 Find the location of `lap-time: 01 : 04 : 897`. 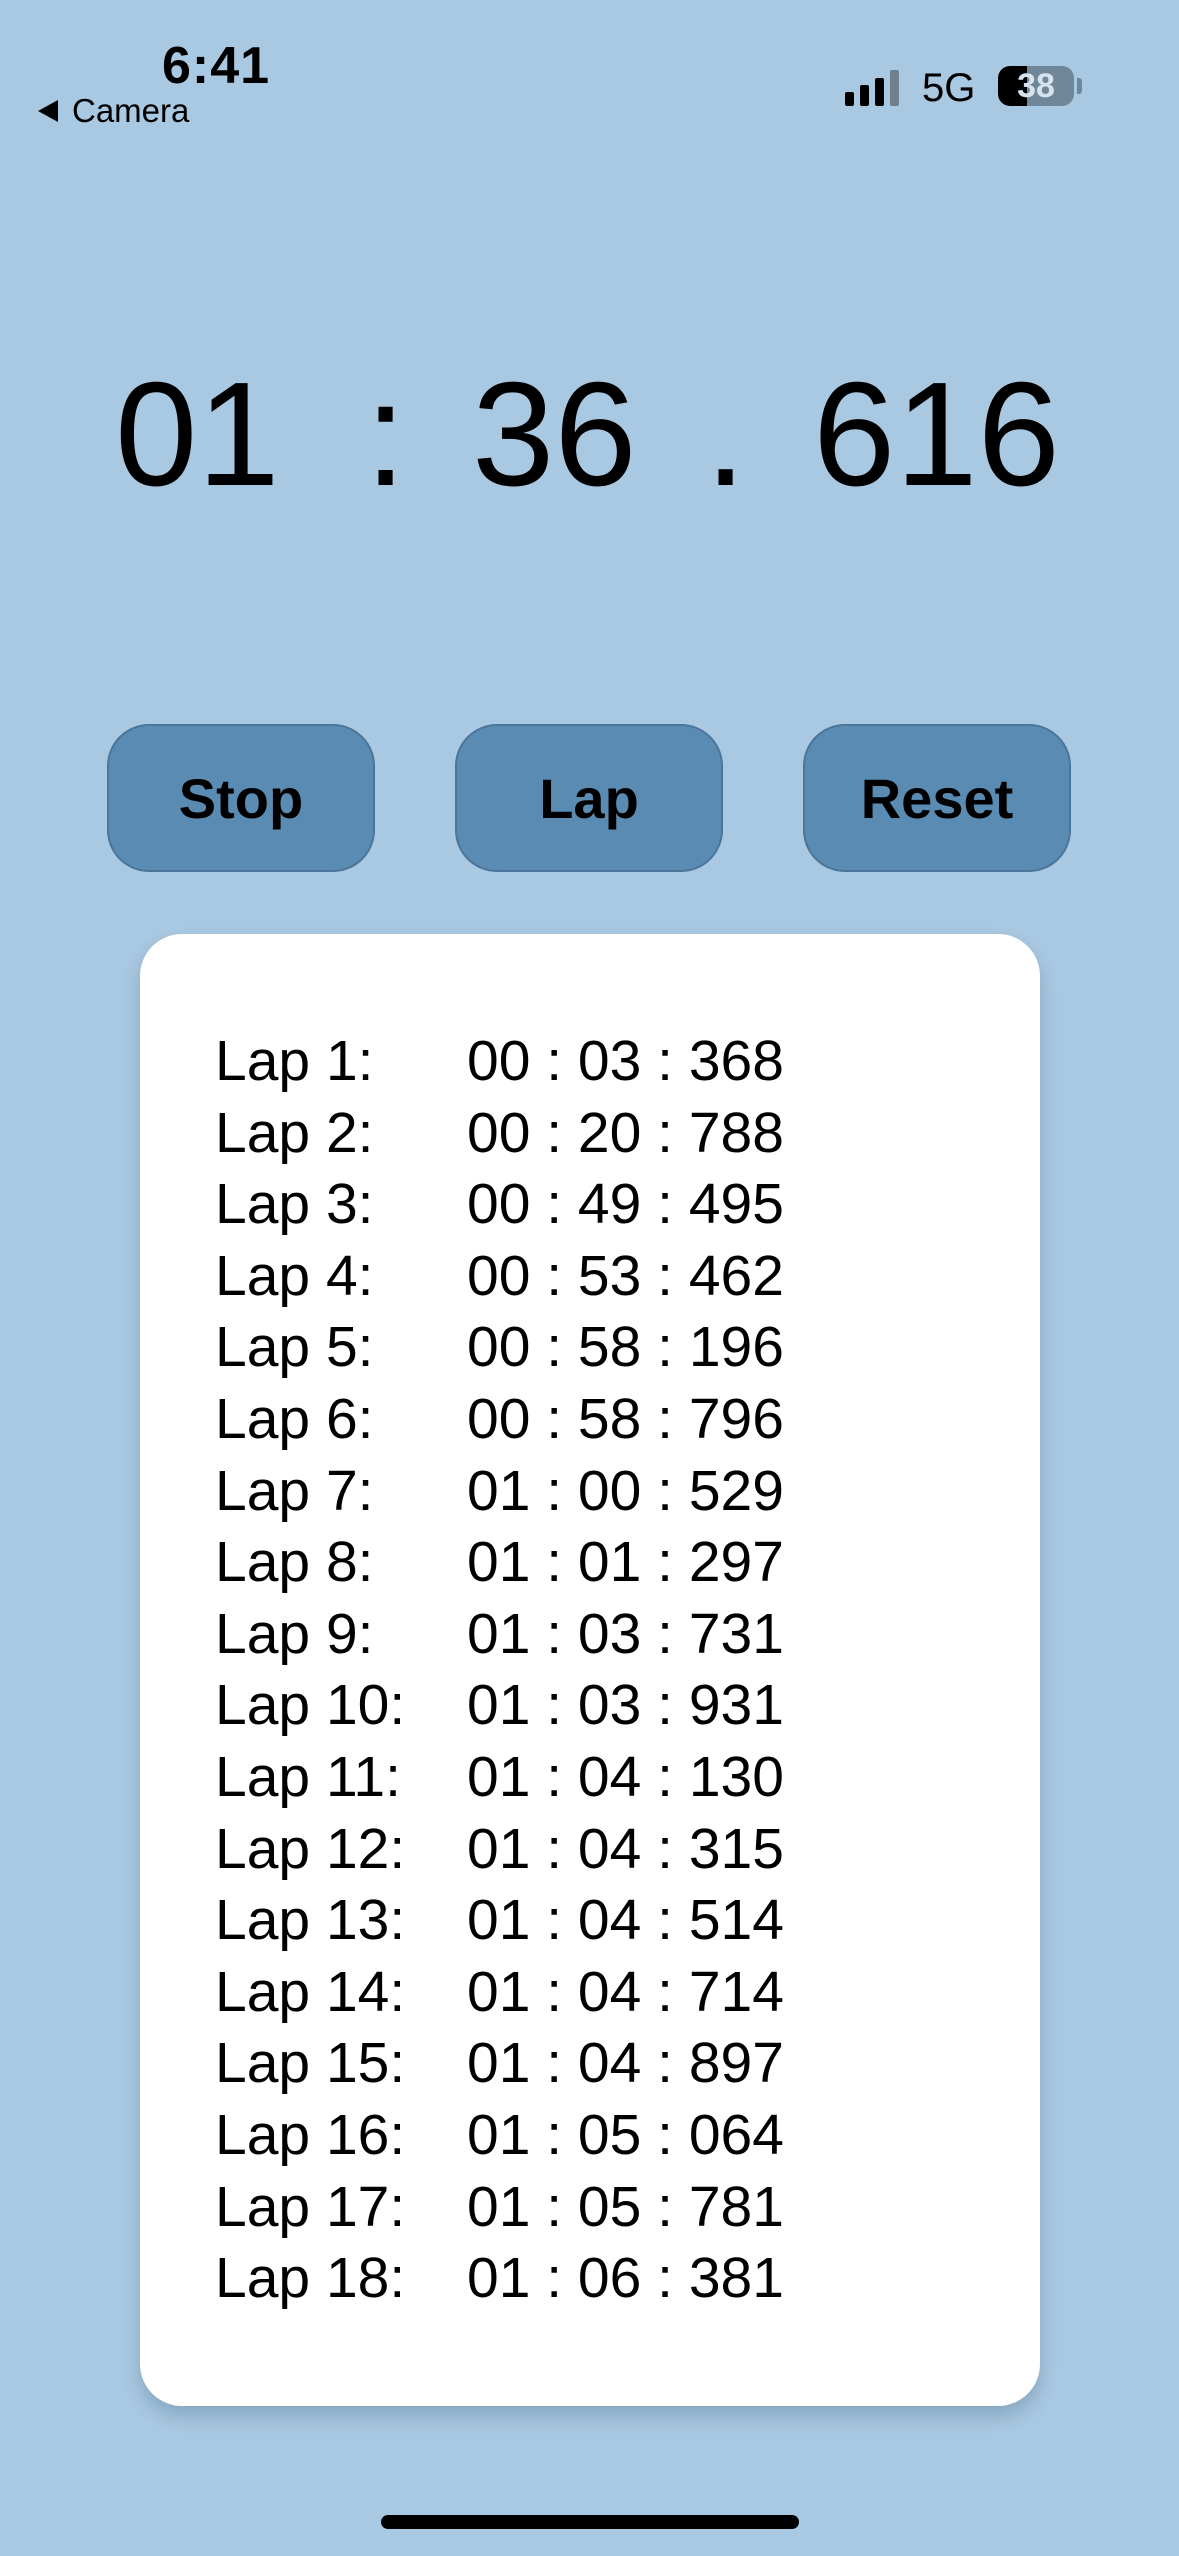

lap-time: 01 : 04 : 897 is located at coordinates (625, 2063).